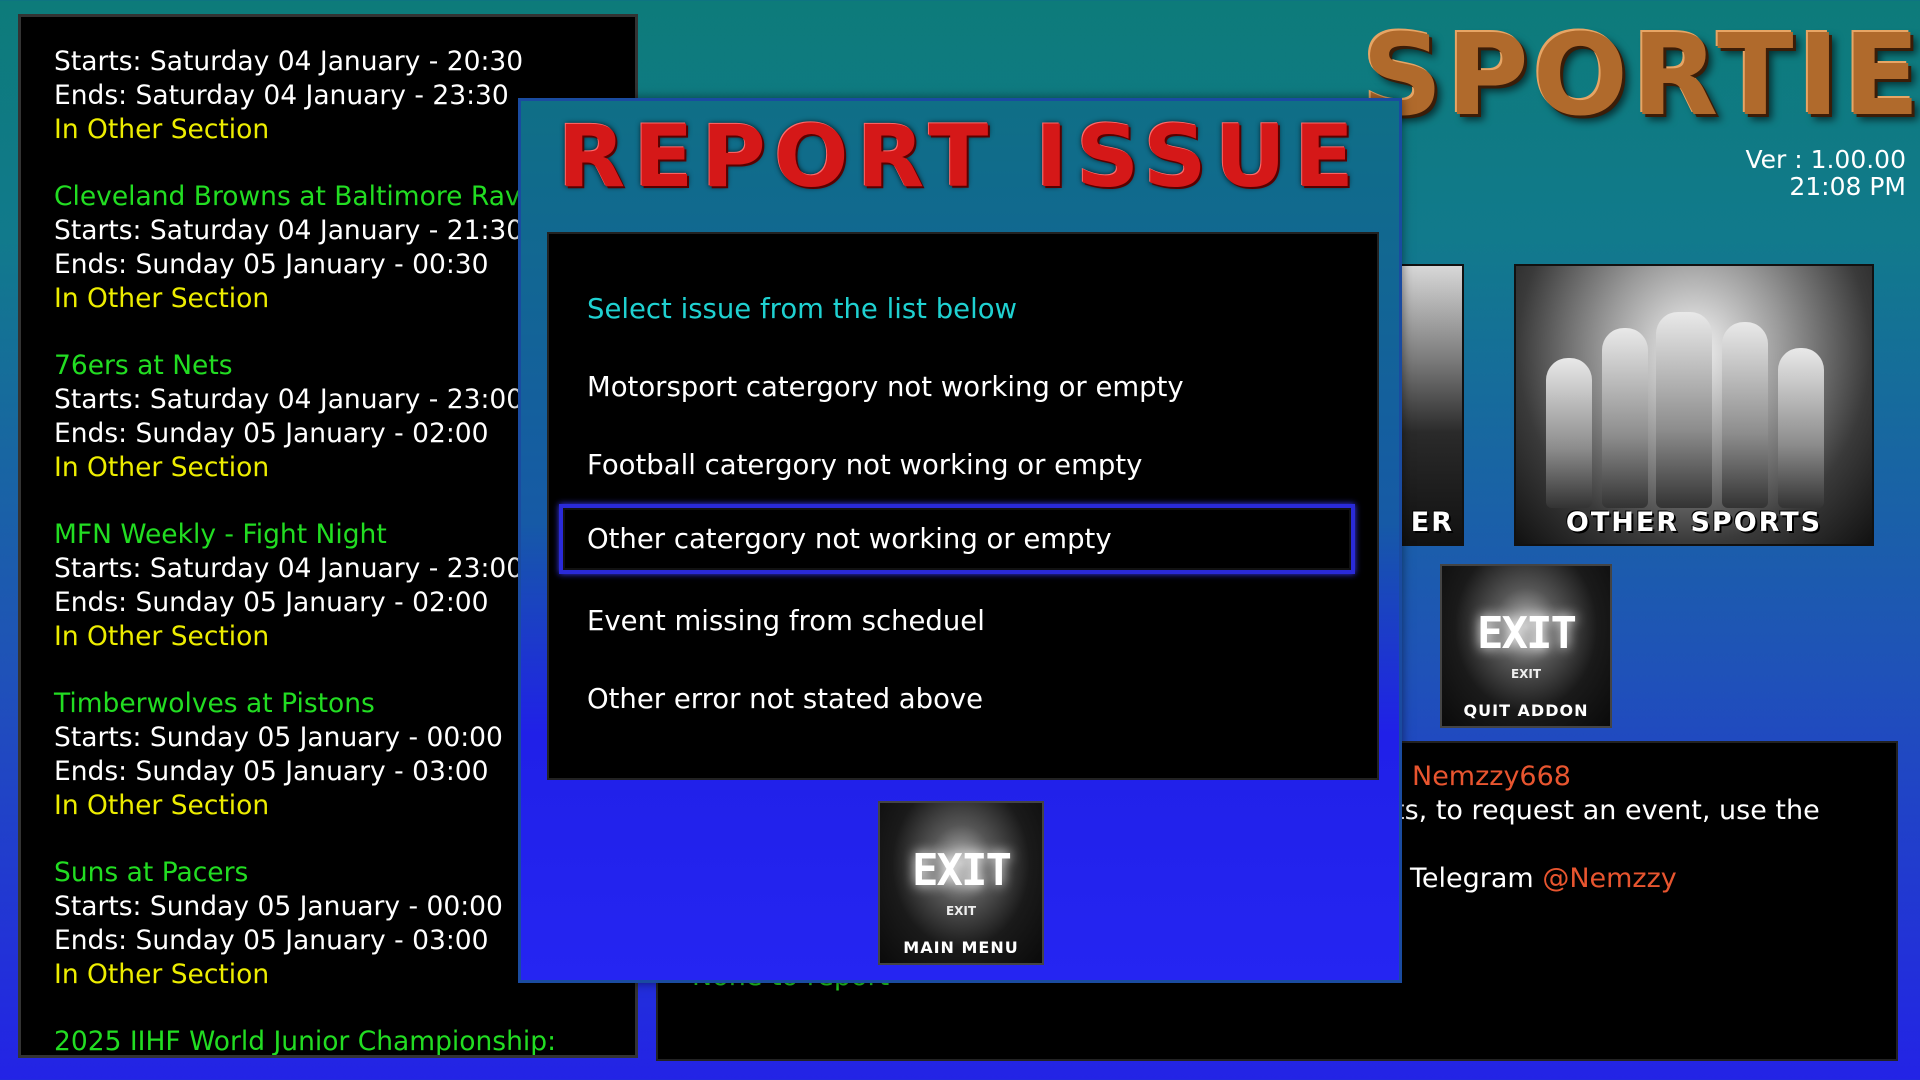 Image resolution: width=1920 pixels, height=1080 pixels. What do you see at coordinates (957, 621) in the screenshot?
I see `issue-item-event-missing: Event missing from scheduel` at bounding box center [957, 621].